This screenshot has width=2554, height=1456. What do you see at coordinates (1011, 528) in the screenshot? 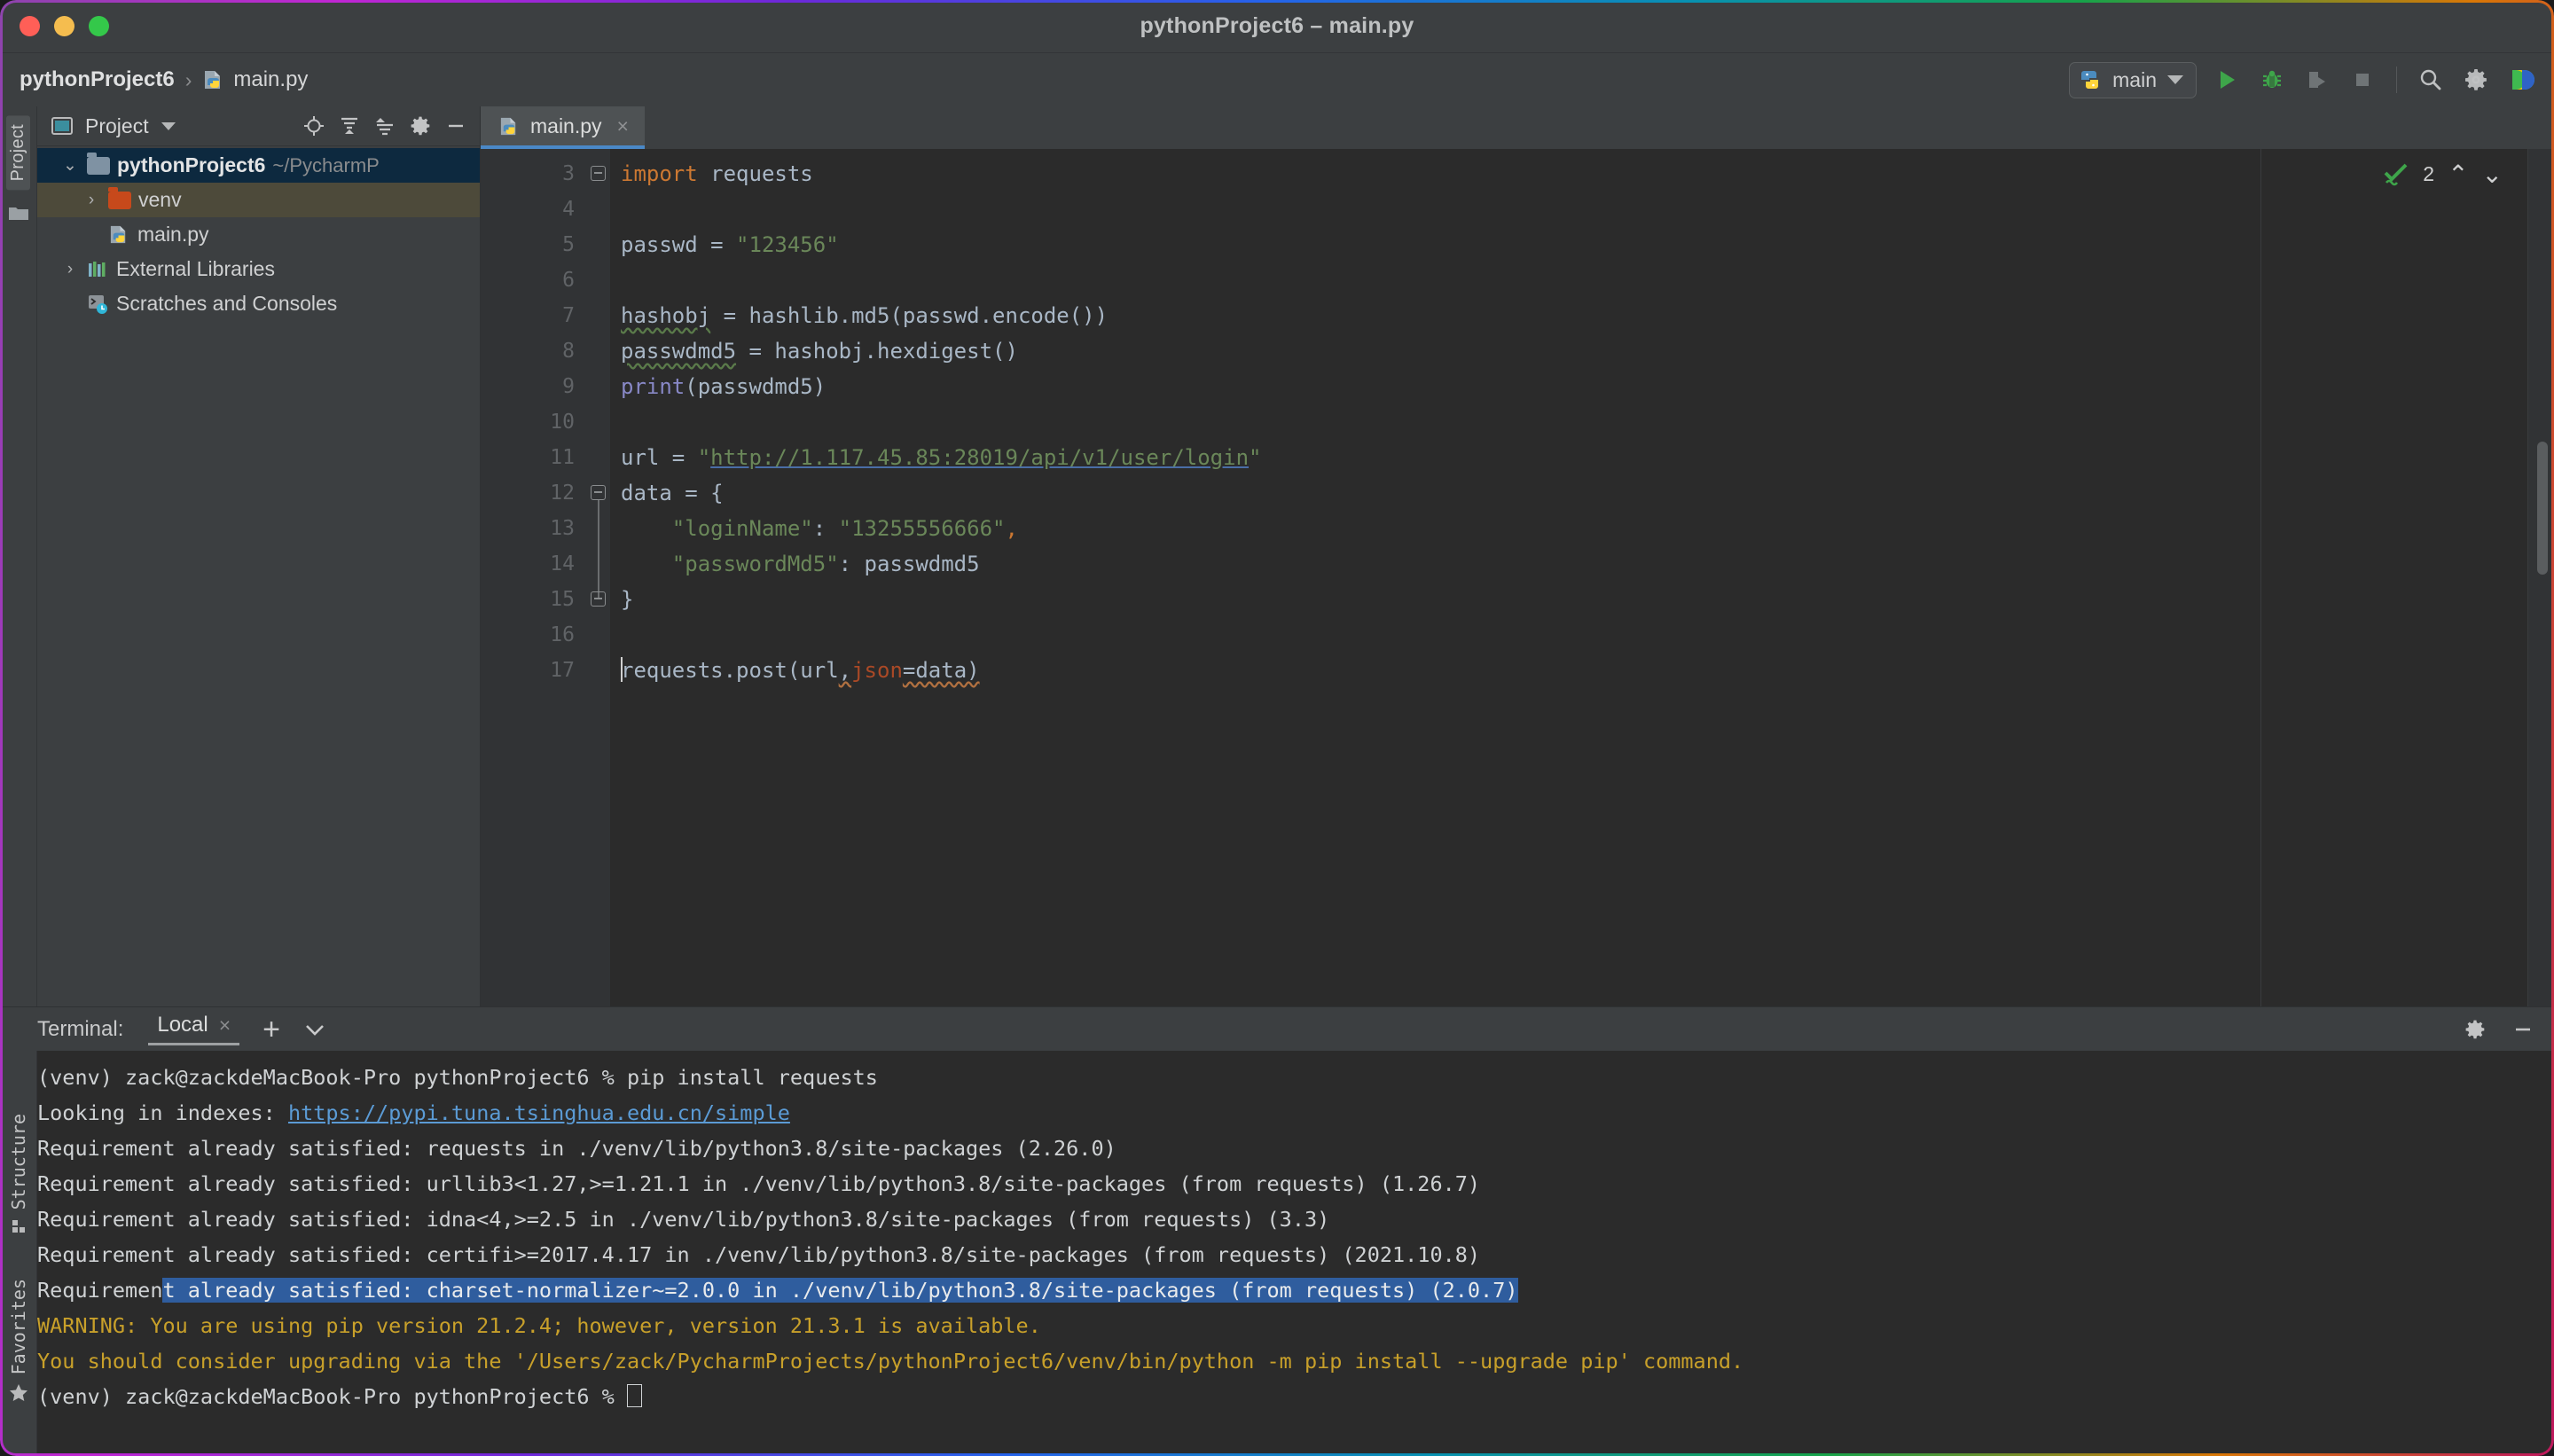
I see `comma: ,` at bounding box center [1011, 528].